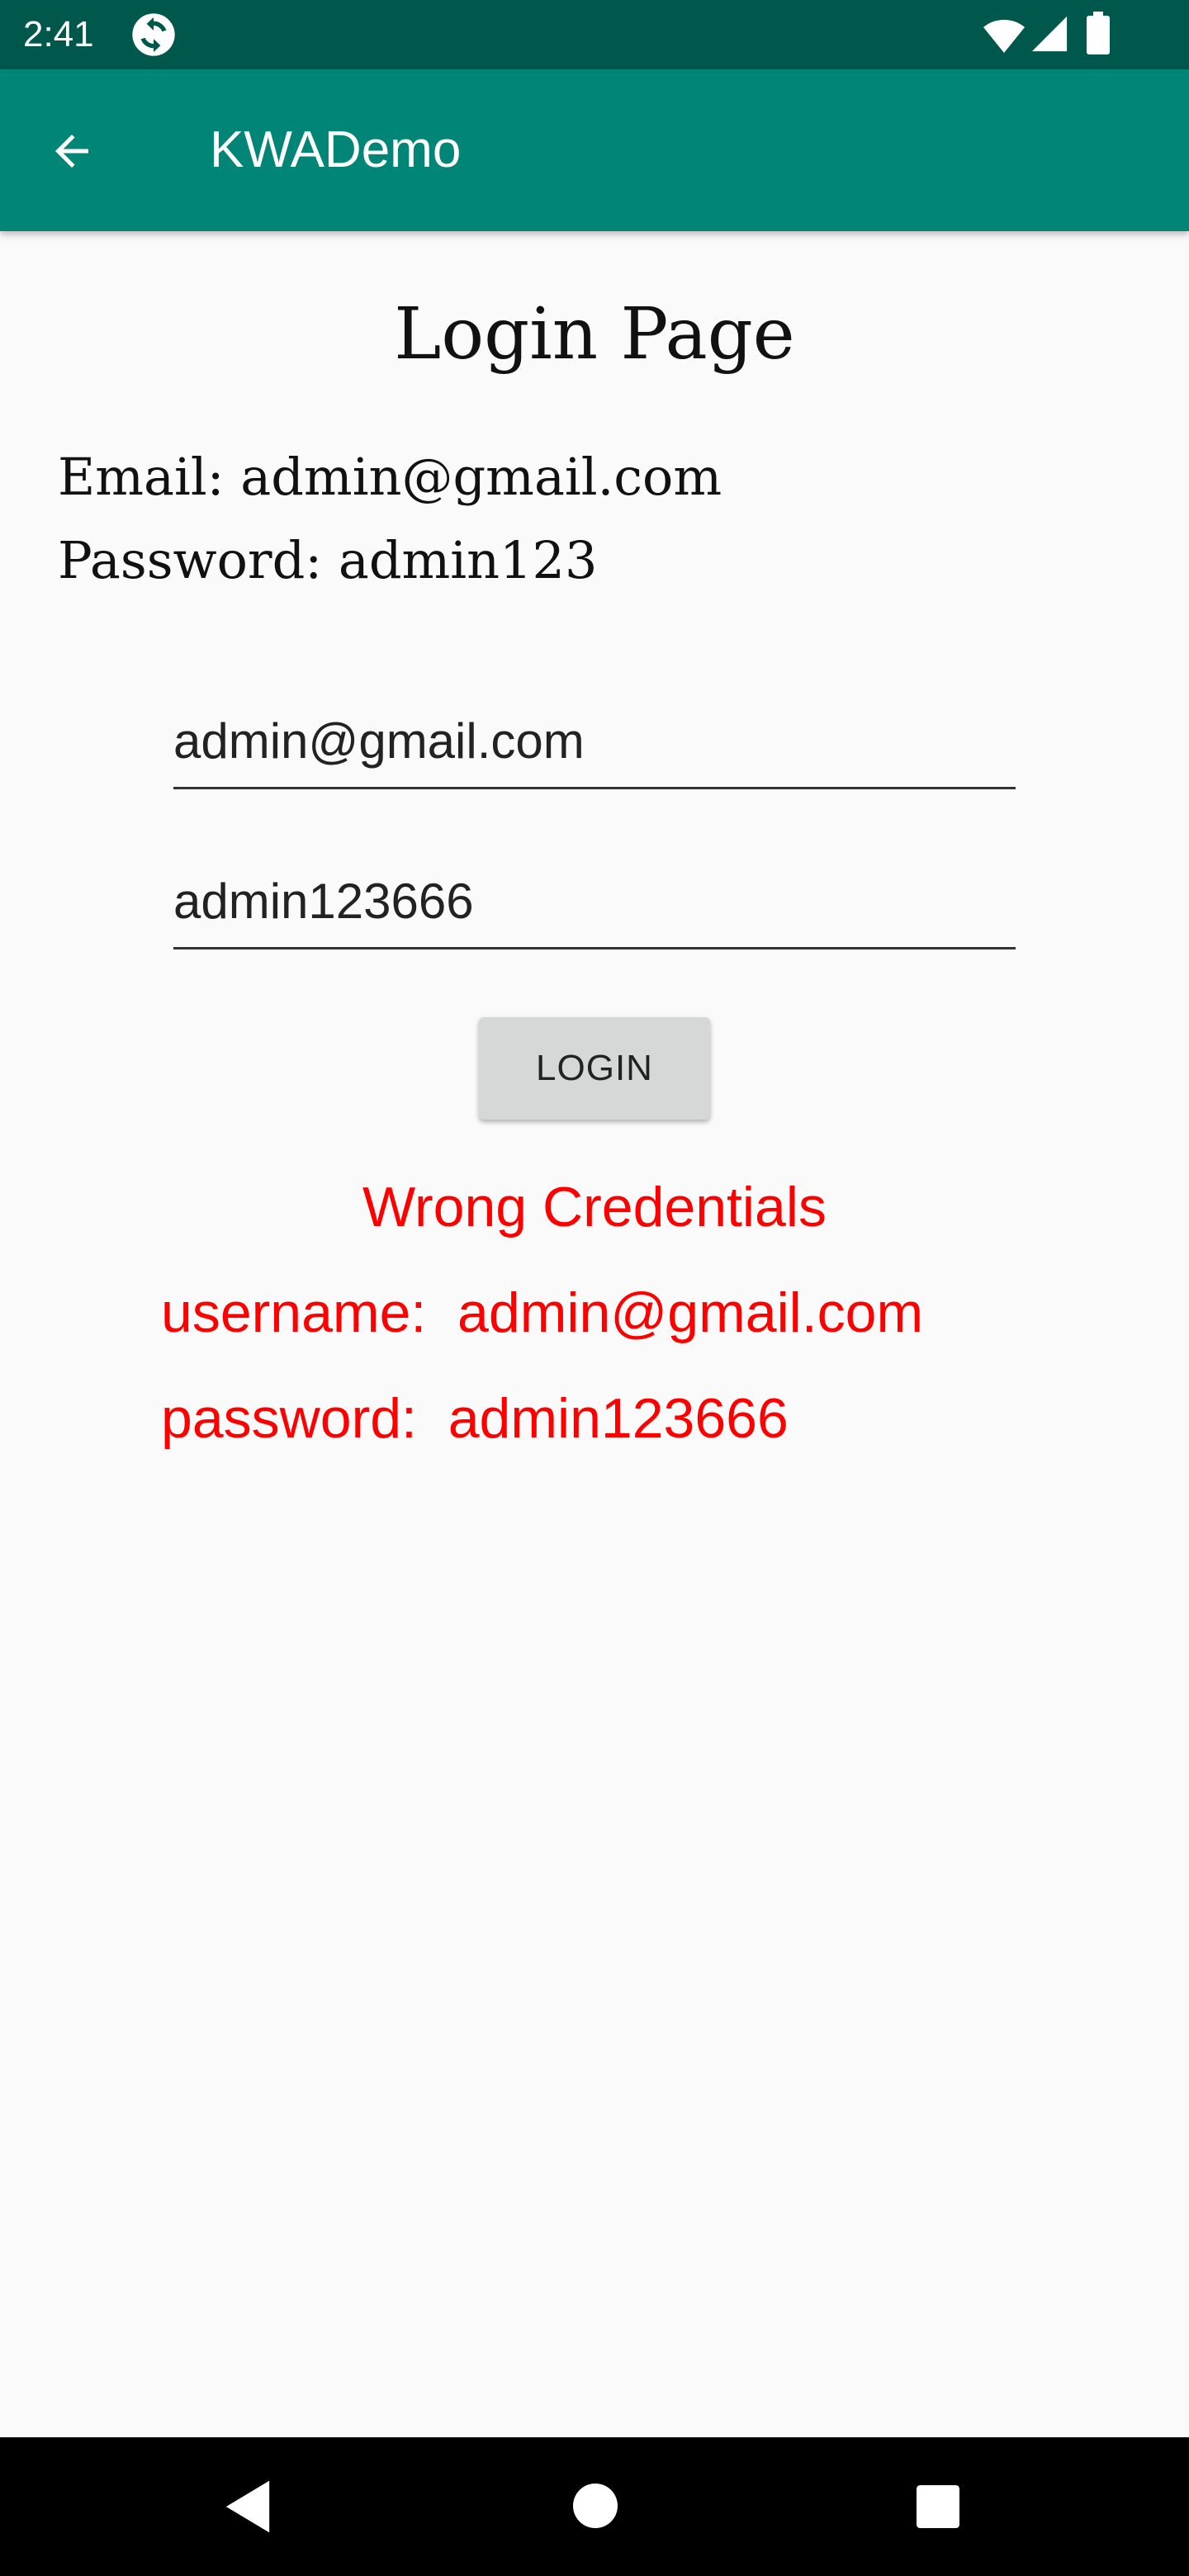 The image size is (1189, 2576). What do you see at coordinates (594, 748) in the screenshot?
I see `email-field` at bounding box center [594, 748].